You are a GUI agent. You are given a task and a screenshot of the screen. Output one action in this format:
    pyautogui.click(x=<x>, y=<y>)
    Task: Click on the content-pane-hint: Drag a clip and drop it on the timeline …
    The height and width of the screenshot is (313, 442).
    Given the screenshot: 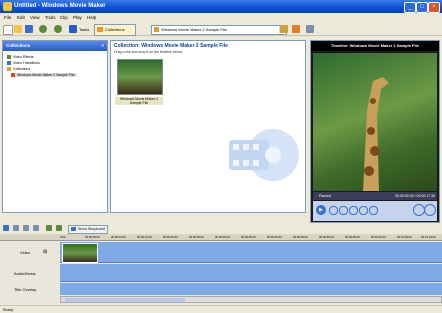 What is the action you would take?
    pyautogui.click(x=148, y=52)
    